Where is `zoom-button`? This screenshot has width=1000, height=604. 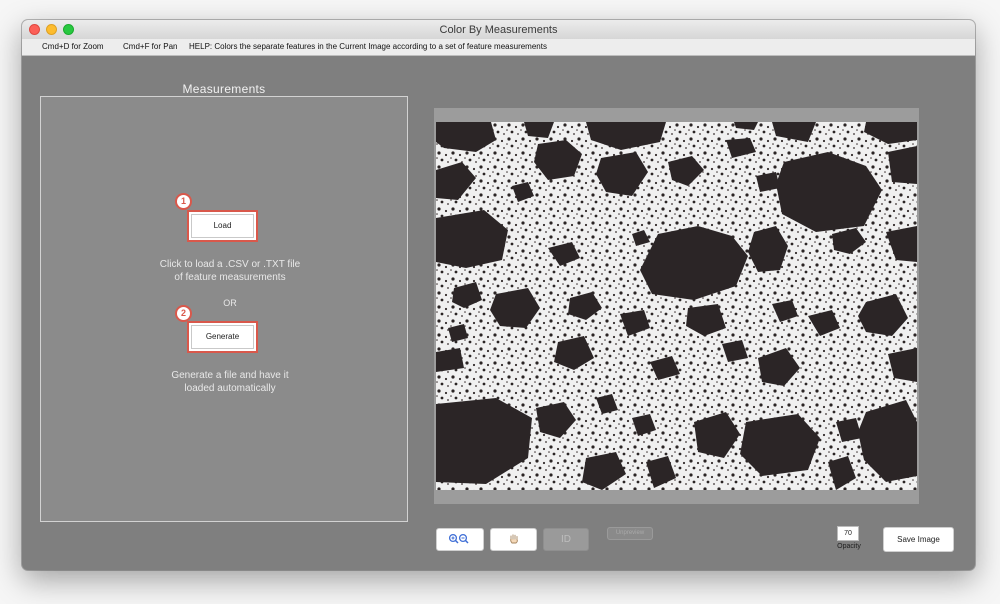
zoom-button is located at coordinates (460, 539).